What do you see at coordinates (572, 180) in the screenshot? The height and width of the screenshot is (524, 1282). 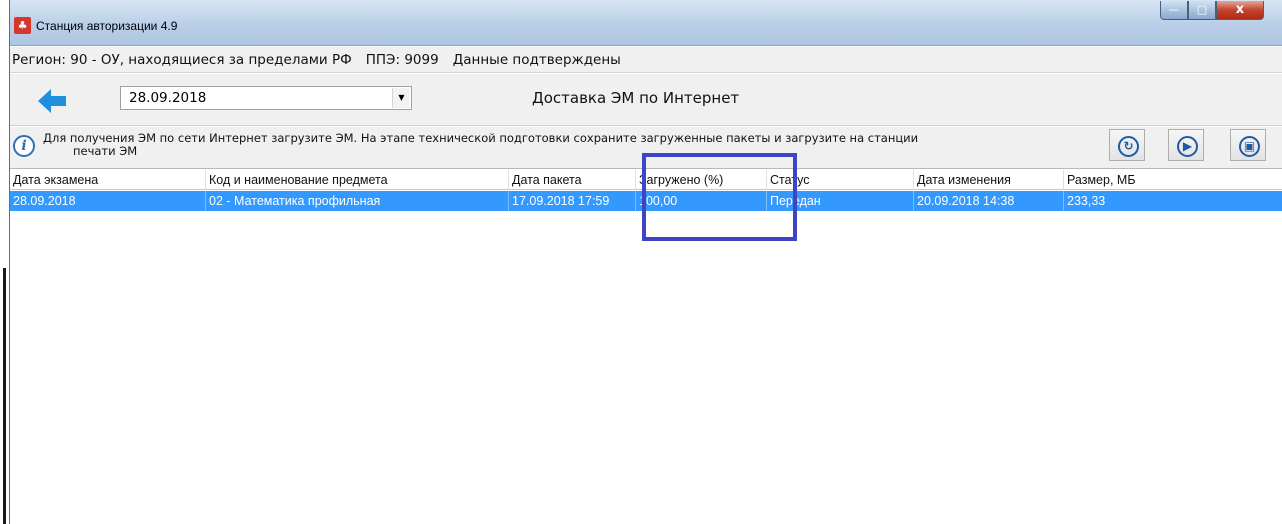 I see `column-package-date: Дата пакета` at bounding box center [572, 180].